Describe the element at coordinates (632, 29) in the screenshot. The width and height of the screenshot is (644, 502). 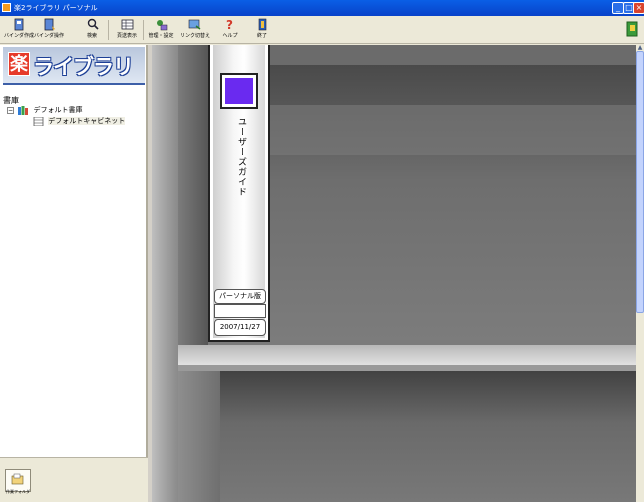
I see `app-logo-icon` at that location.